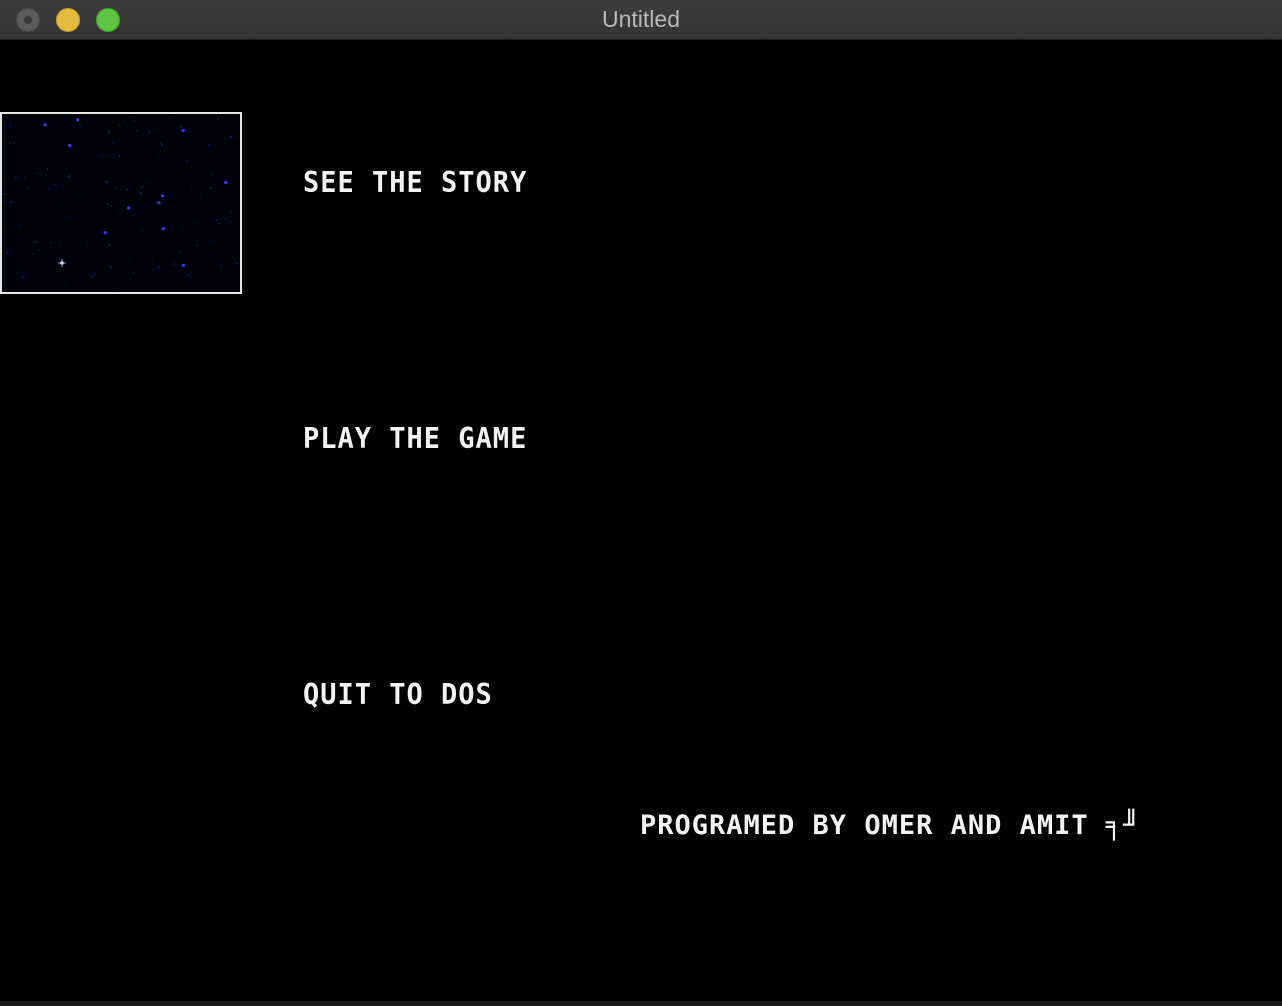  Describe the element at coordinates (415, 439) in the screenshot. I see `menu-play-game: PLAY THE GAME` at that location.